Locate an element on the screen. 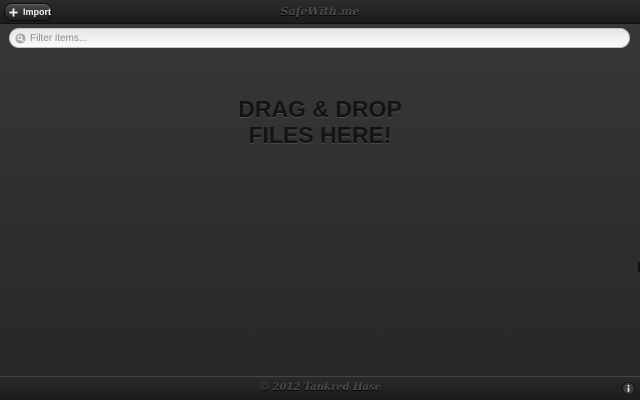 This screenshot has height=400, width=640. drop-zone-text-line1: DRAG & DROP is located at coordinates (320, 109).